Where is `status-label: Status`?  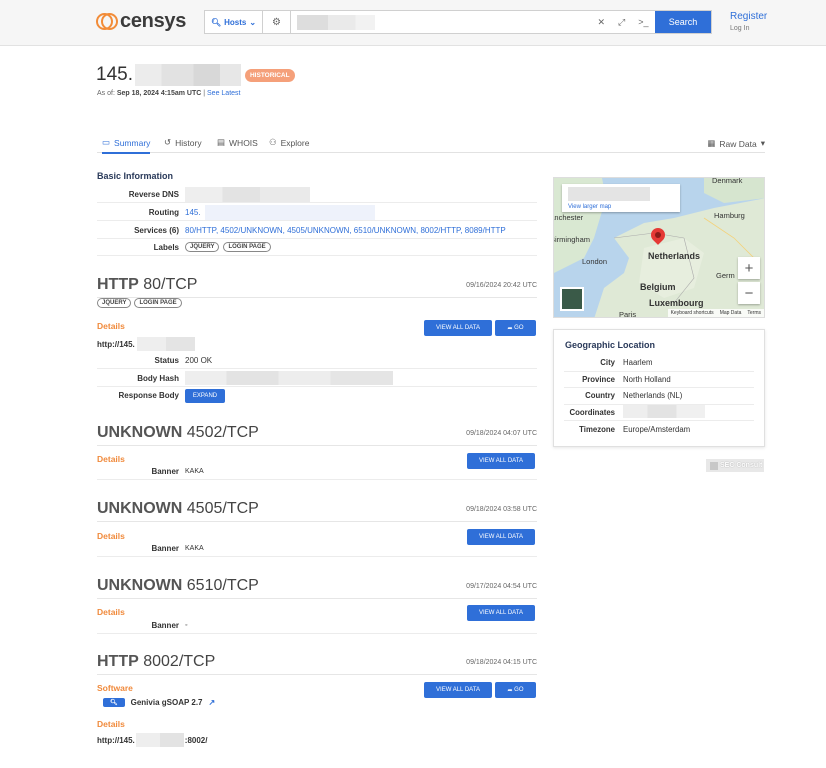 status-label: Status is located at coordinates (166, 360).